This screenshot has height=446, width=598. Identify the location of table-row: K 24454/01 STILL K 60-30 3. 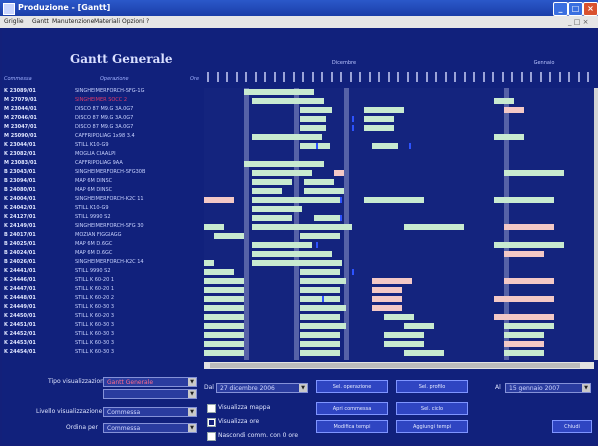
(99, 353).